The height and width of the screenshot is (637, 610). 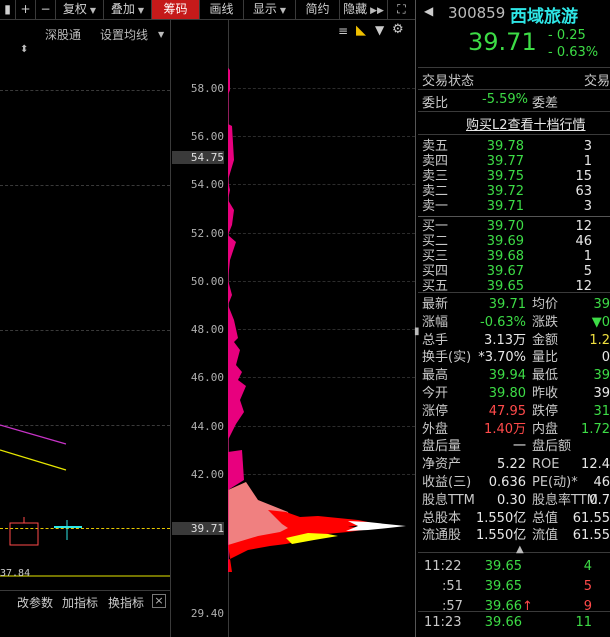 I want to click on edit-params-button: 改参数, so click(x=35, y=602).